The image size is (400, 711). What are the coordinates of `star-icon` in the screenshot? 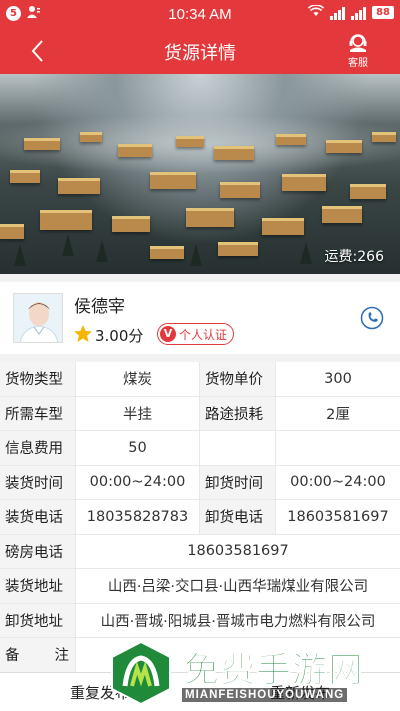 It's located at (83, 336).